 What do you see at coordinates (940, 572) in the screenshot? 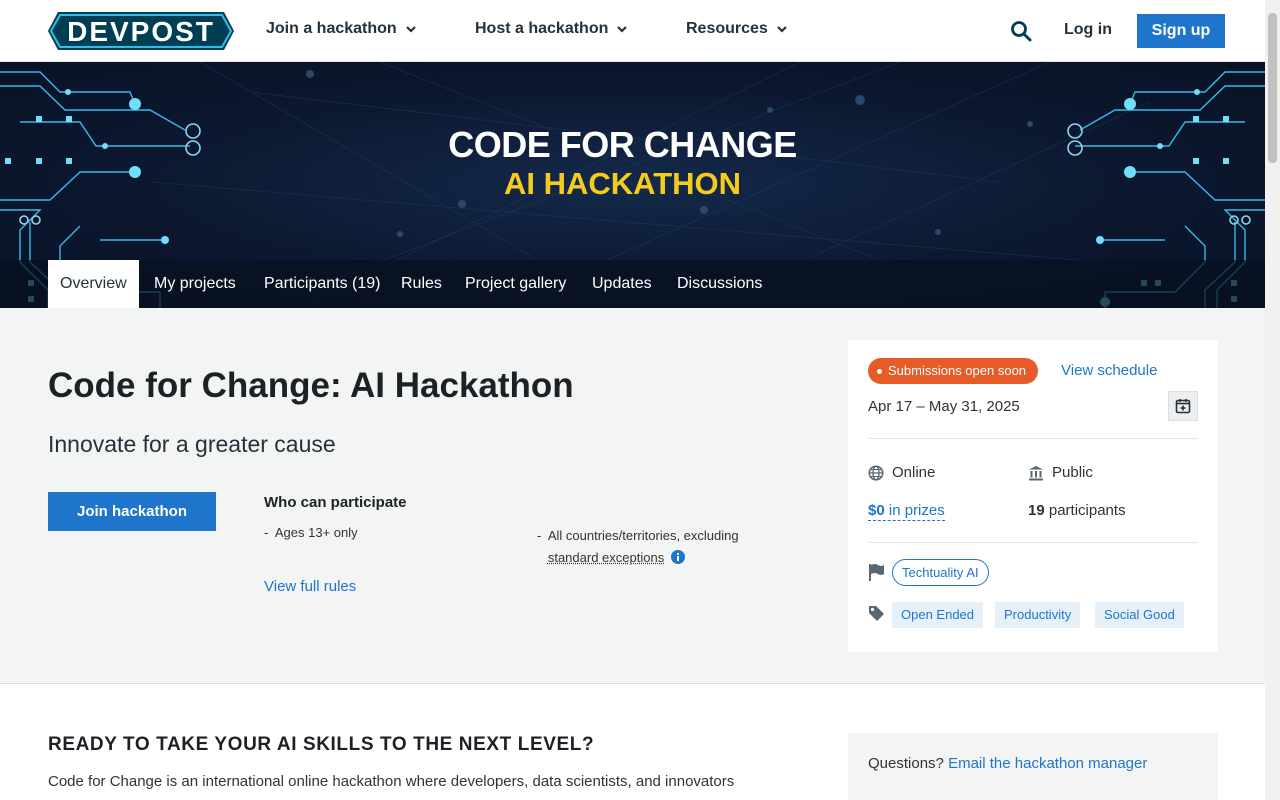
I see `host-organization-tag: Techtuality AI` at bounding box center [940, 572].